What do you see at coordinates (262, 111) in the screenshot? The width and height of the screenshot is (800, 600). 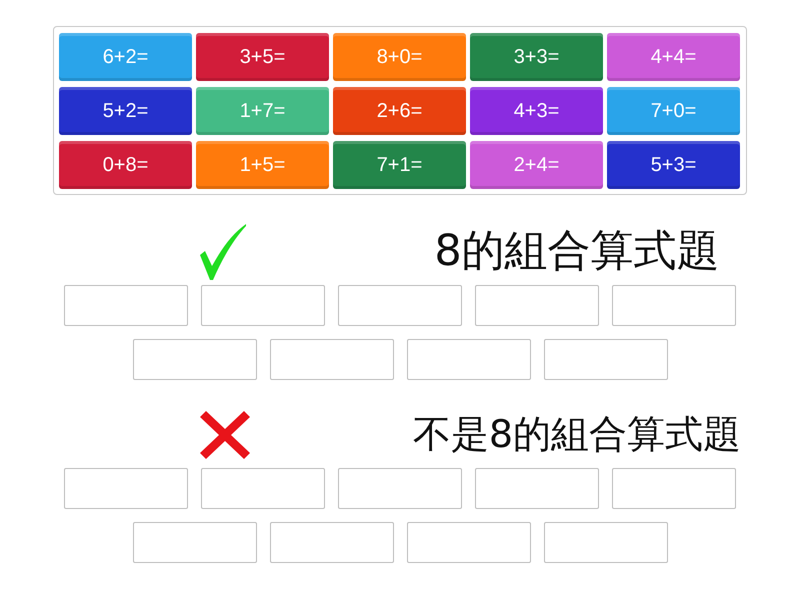 I see `equation-tile: 1+7=` at bounding box center [262, 111].